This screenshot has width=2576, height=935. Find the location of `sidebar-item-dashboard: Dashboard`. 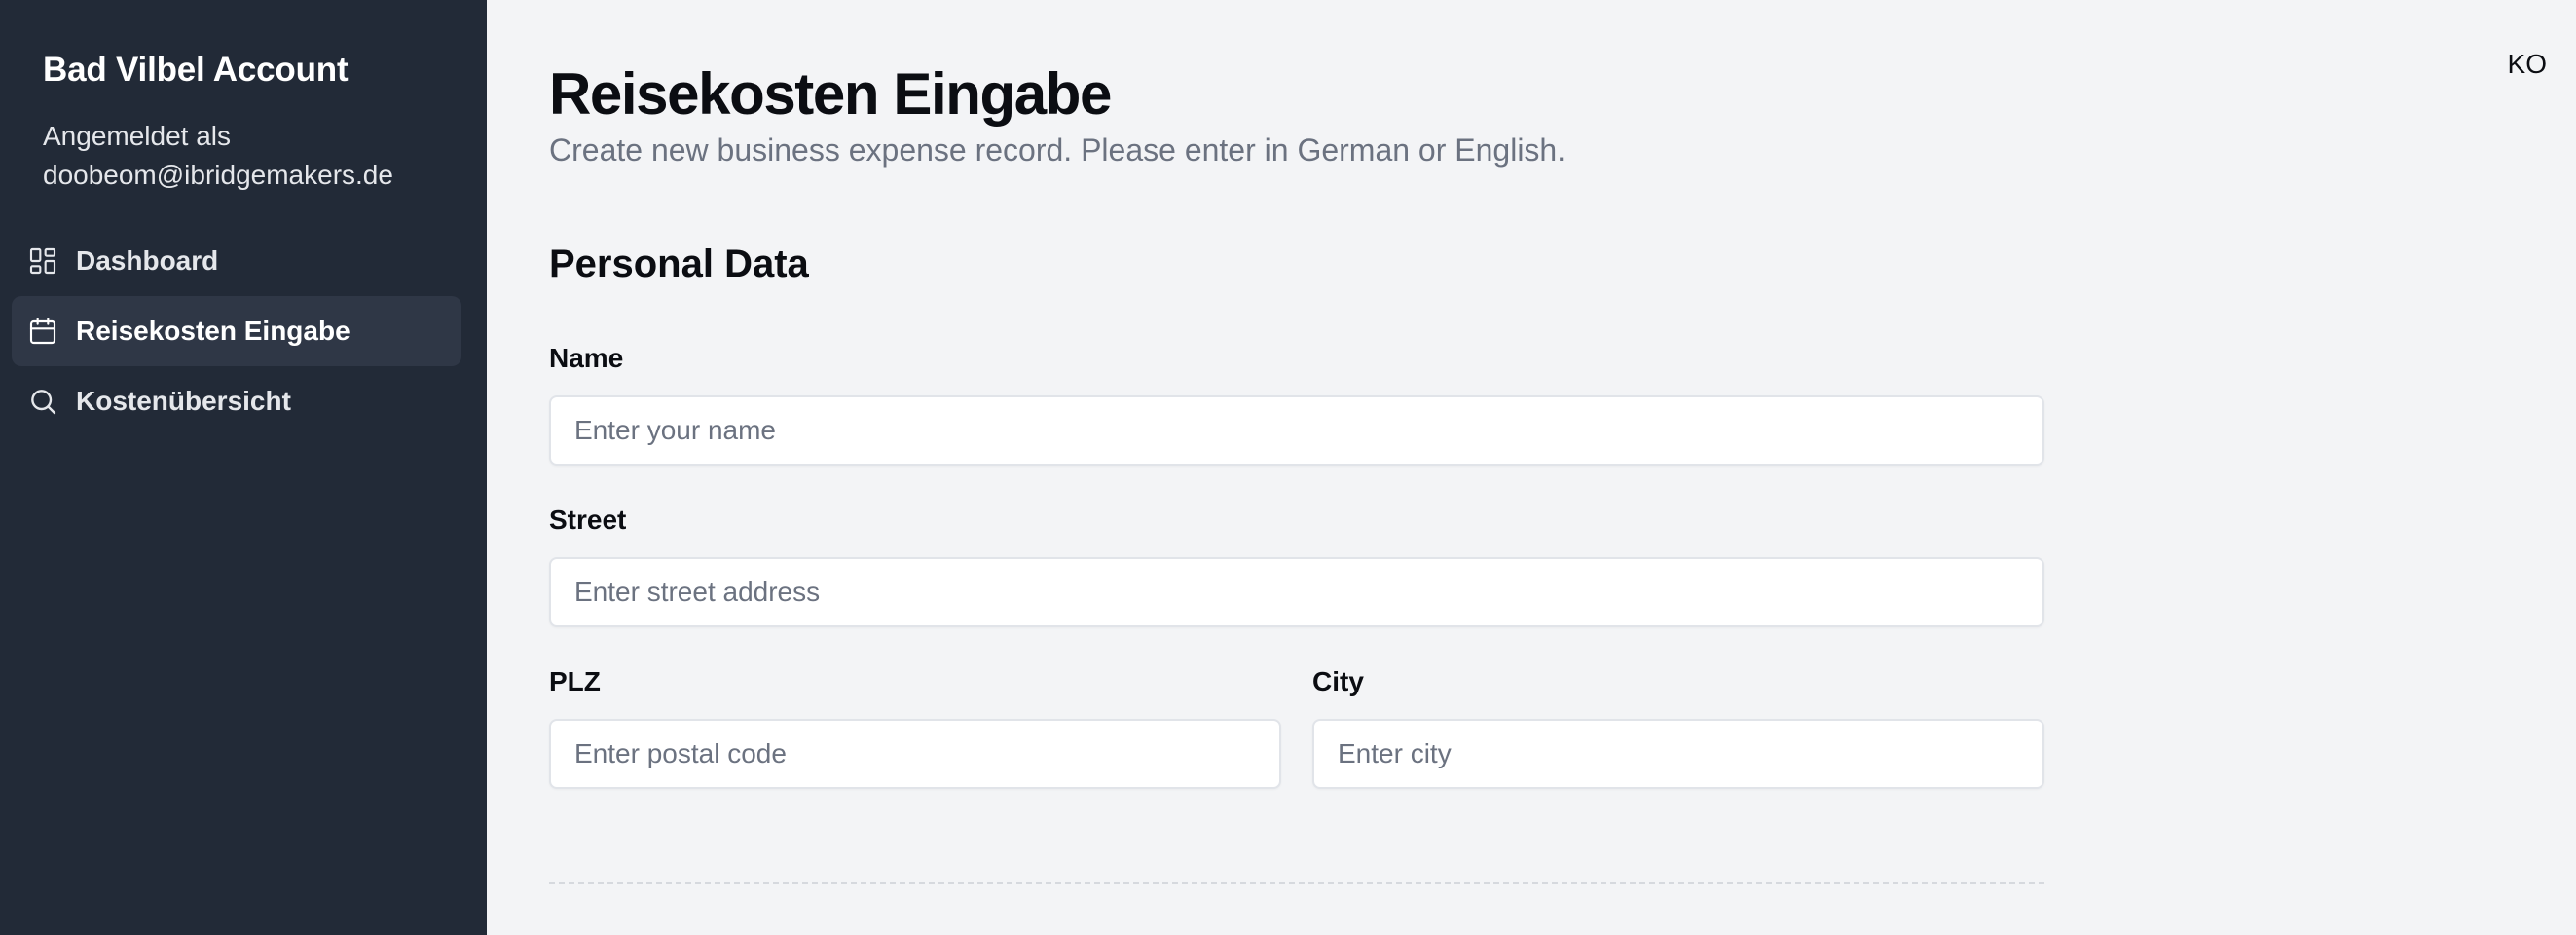

sidebar-item-dashboard: Dashboard is located at coordinates (236, 261).